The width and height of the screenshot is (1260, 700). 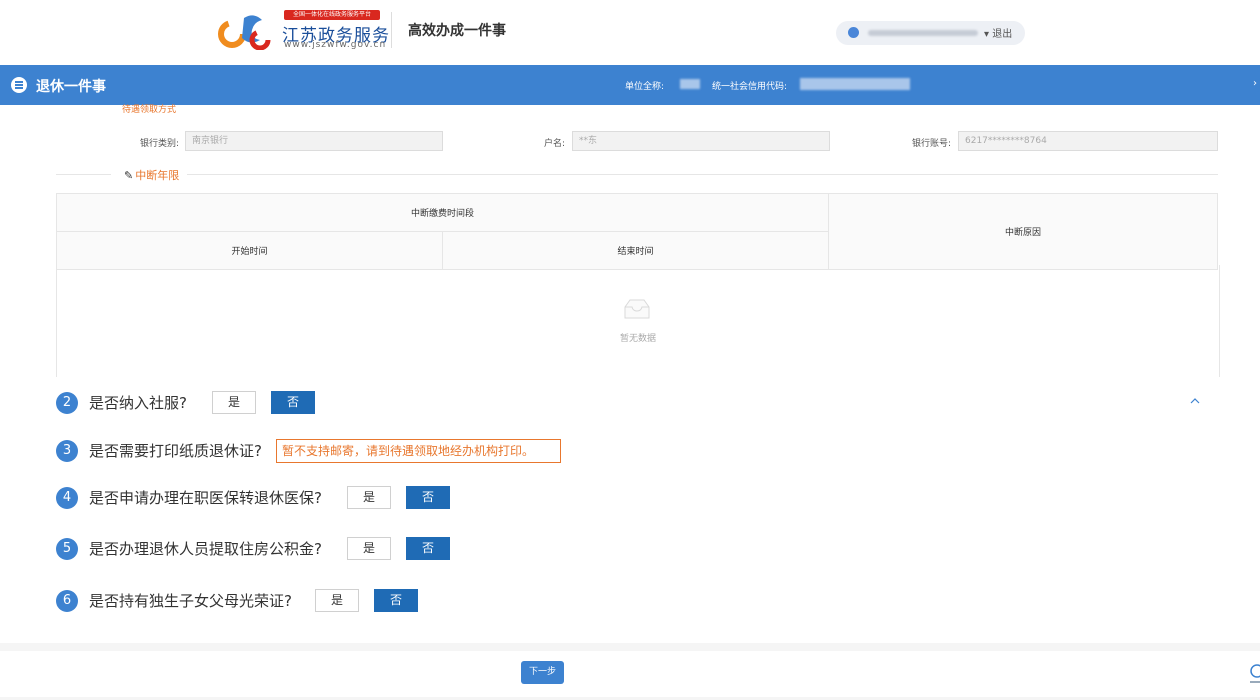 What do you see at coordinates (630, 674) in the screenshot?
I see `footer-bar: 下一步` at bounding box center [630, 674].